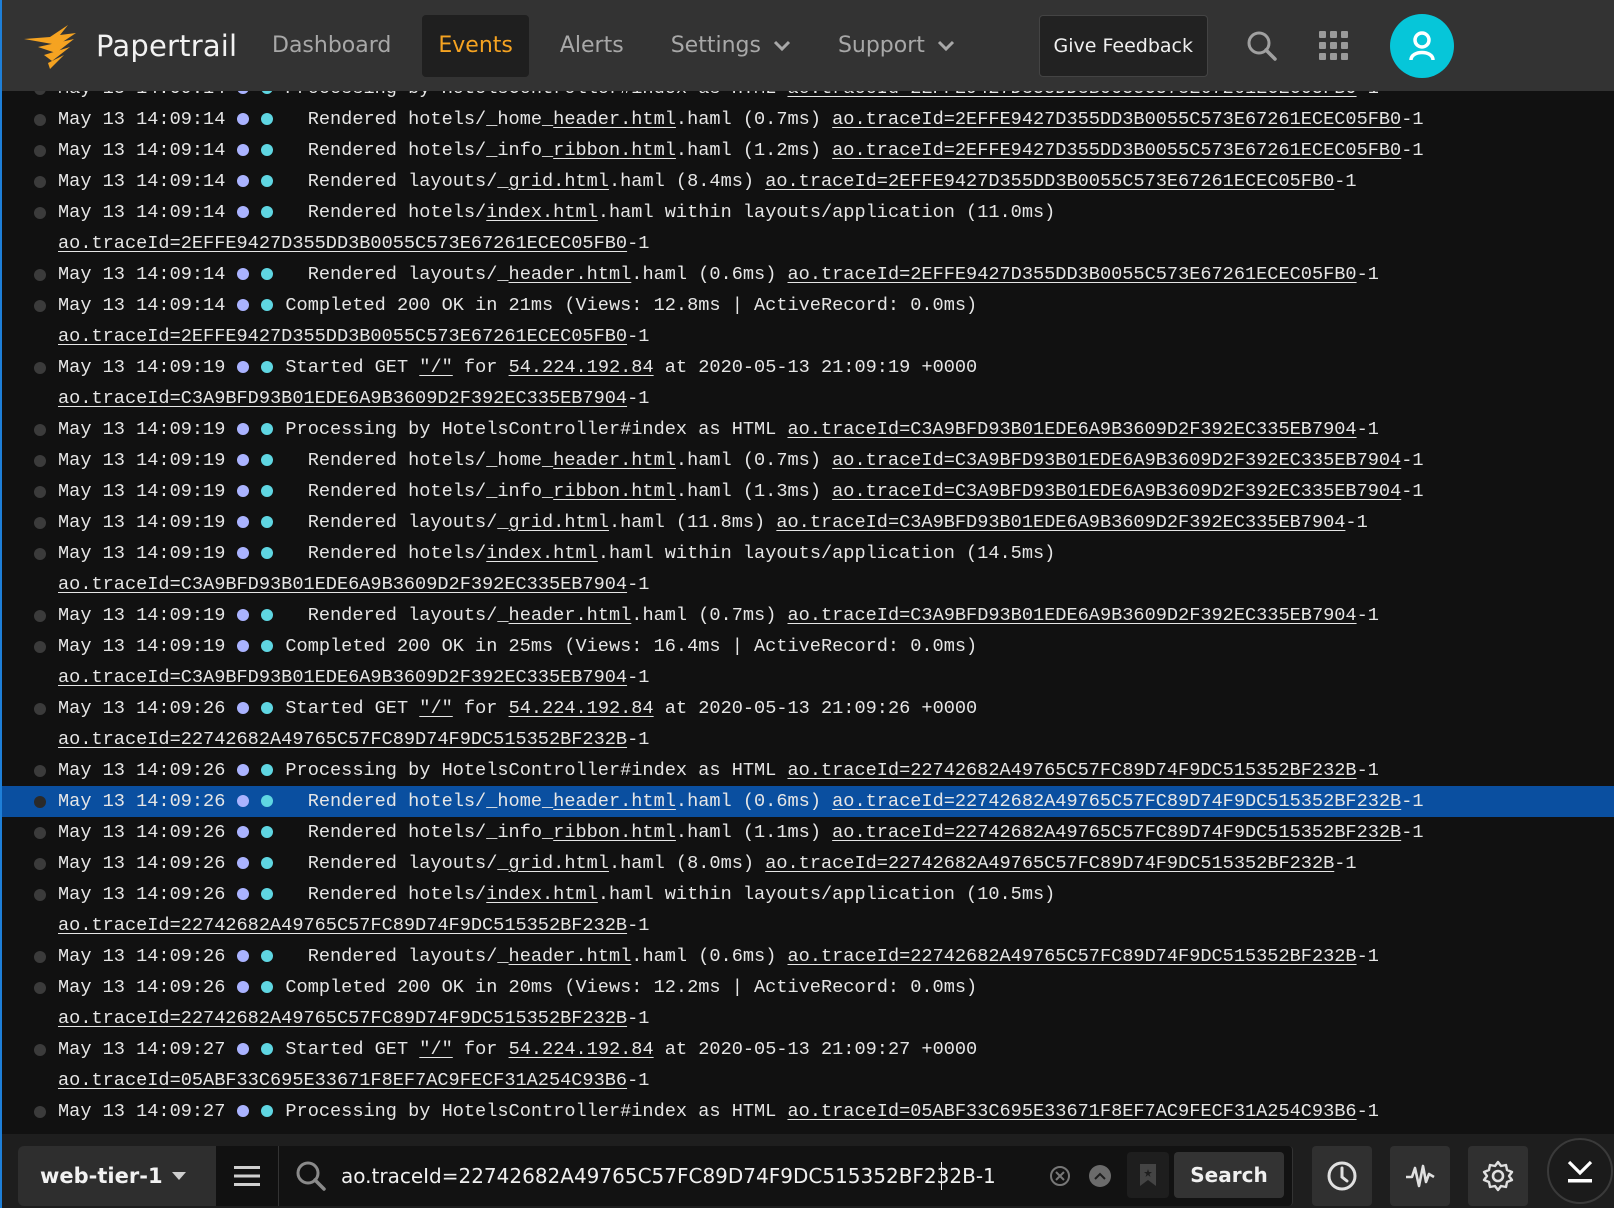  I want to click on nav-events: Events, so click(475, 45).